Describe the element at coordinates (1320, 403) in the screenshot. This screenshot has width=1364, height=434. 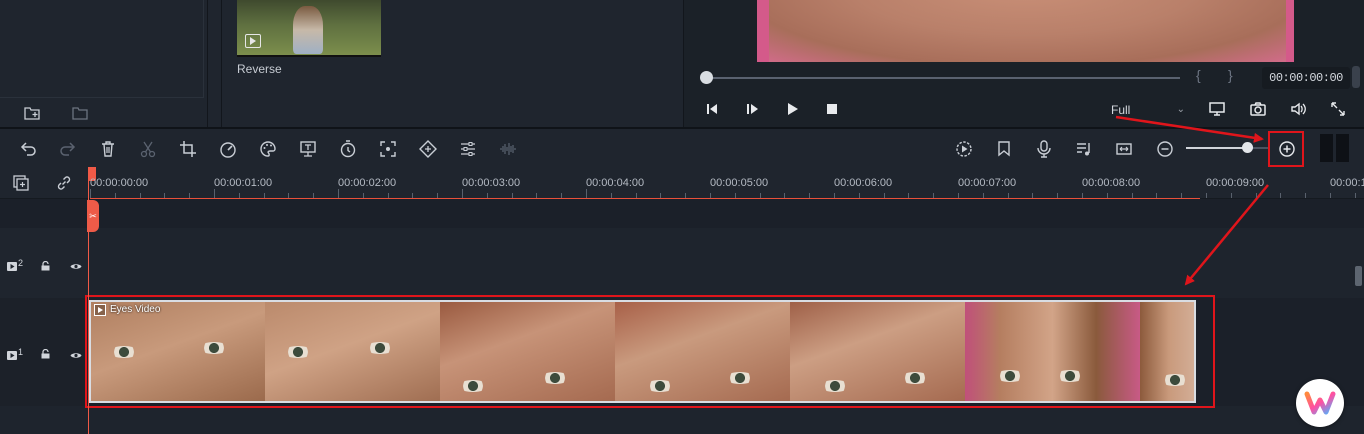
I see `app-logo` at that location.